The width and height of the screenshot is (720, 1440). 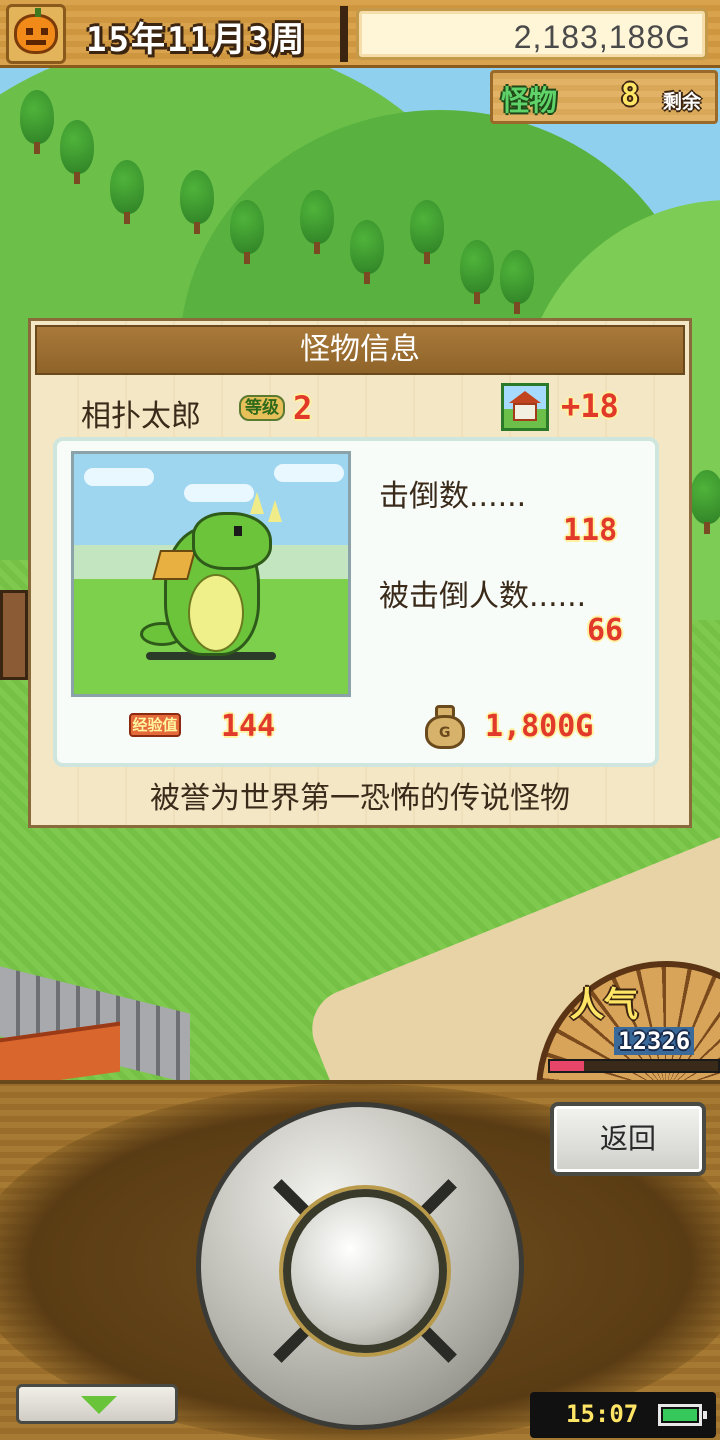 What do you see at coordinates (630, 95) in the screenshot?
I see `monster-counter-value: 8` at bounding box center [630, 95].